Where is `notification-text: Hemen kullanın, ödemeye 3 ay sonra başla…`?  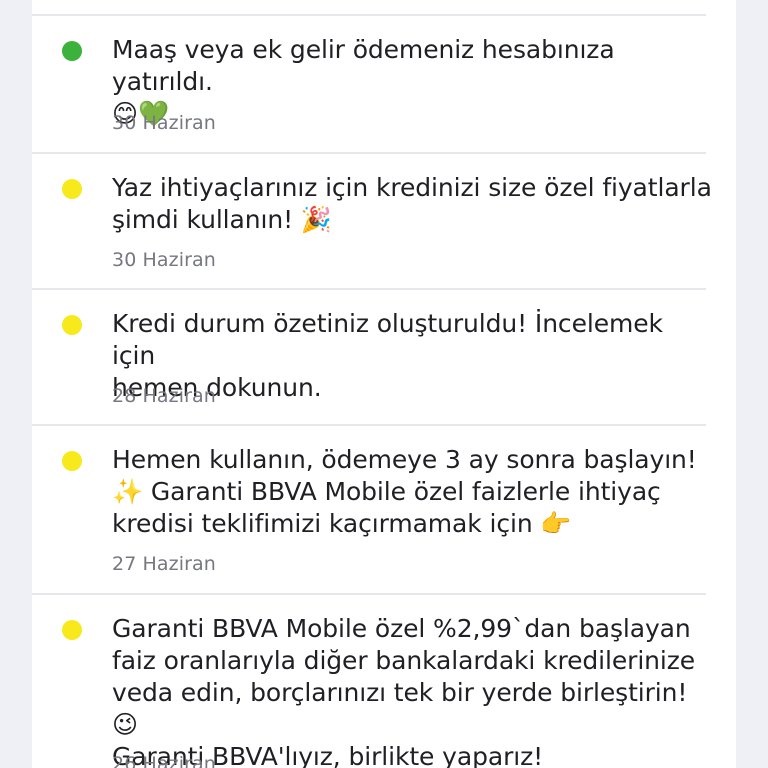
notification-text: Hemen kullanın, ödemeye 3 ay sonra başla… is located at coordinates (404, 491).